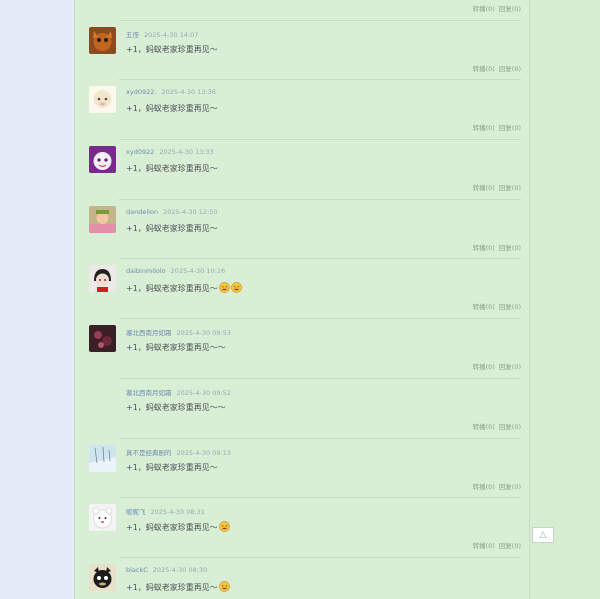 This screenshot has height=599, width=600. What do you see at coordinates (203, 392) in the screenshot?
I see `timestamp: 2025-4-30 09:52` at bounding box center [203, 392].